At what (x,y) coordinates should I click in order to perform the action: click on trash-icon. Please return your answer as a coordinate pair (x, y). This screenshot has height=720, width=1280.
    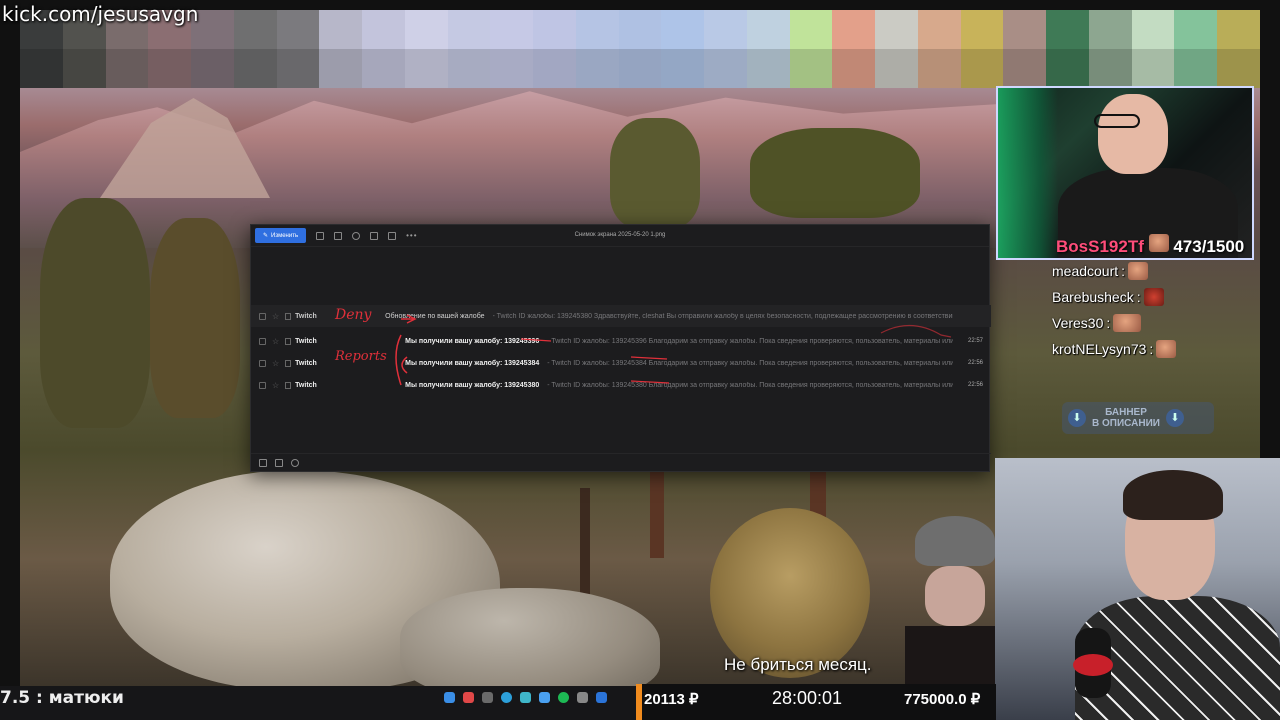
    Looking at the image, I should click on (338, 235).